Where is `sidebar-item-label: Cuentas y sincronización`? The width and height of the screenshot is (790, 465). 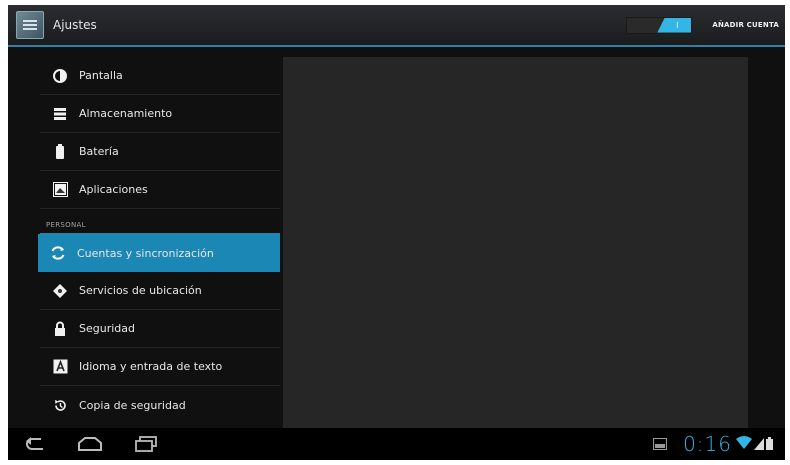
sidebar-item-label: Cuentas y sincronización is located at coordinates (145, 253).